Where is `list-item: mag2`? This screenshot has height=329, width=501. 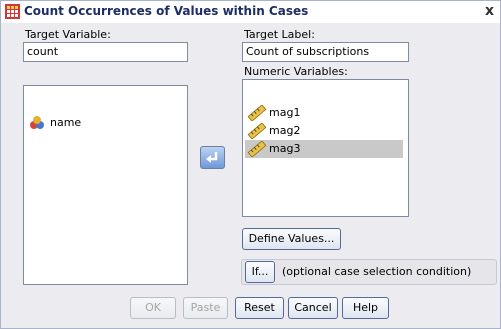 list-item: mag2 is located at coordinates (273, 131).